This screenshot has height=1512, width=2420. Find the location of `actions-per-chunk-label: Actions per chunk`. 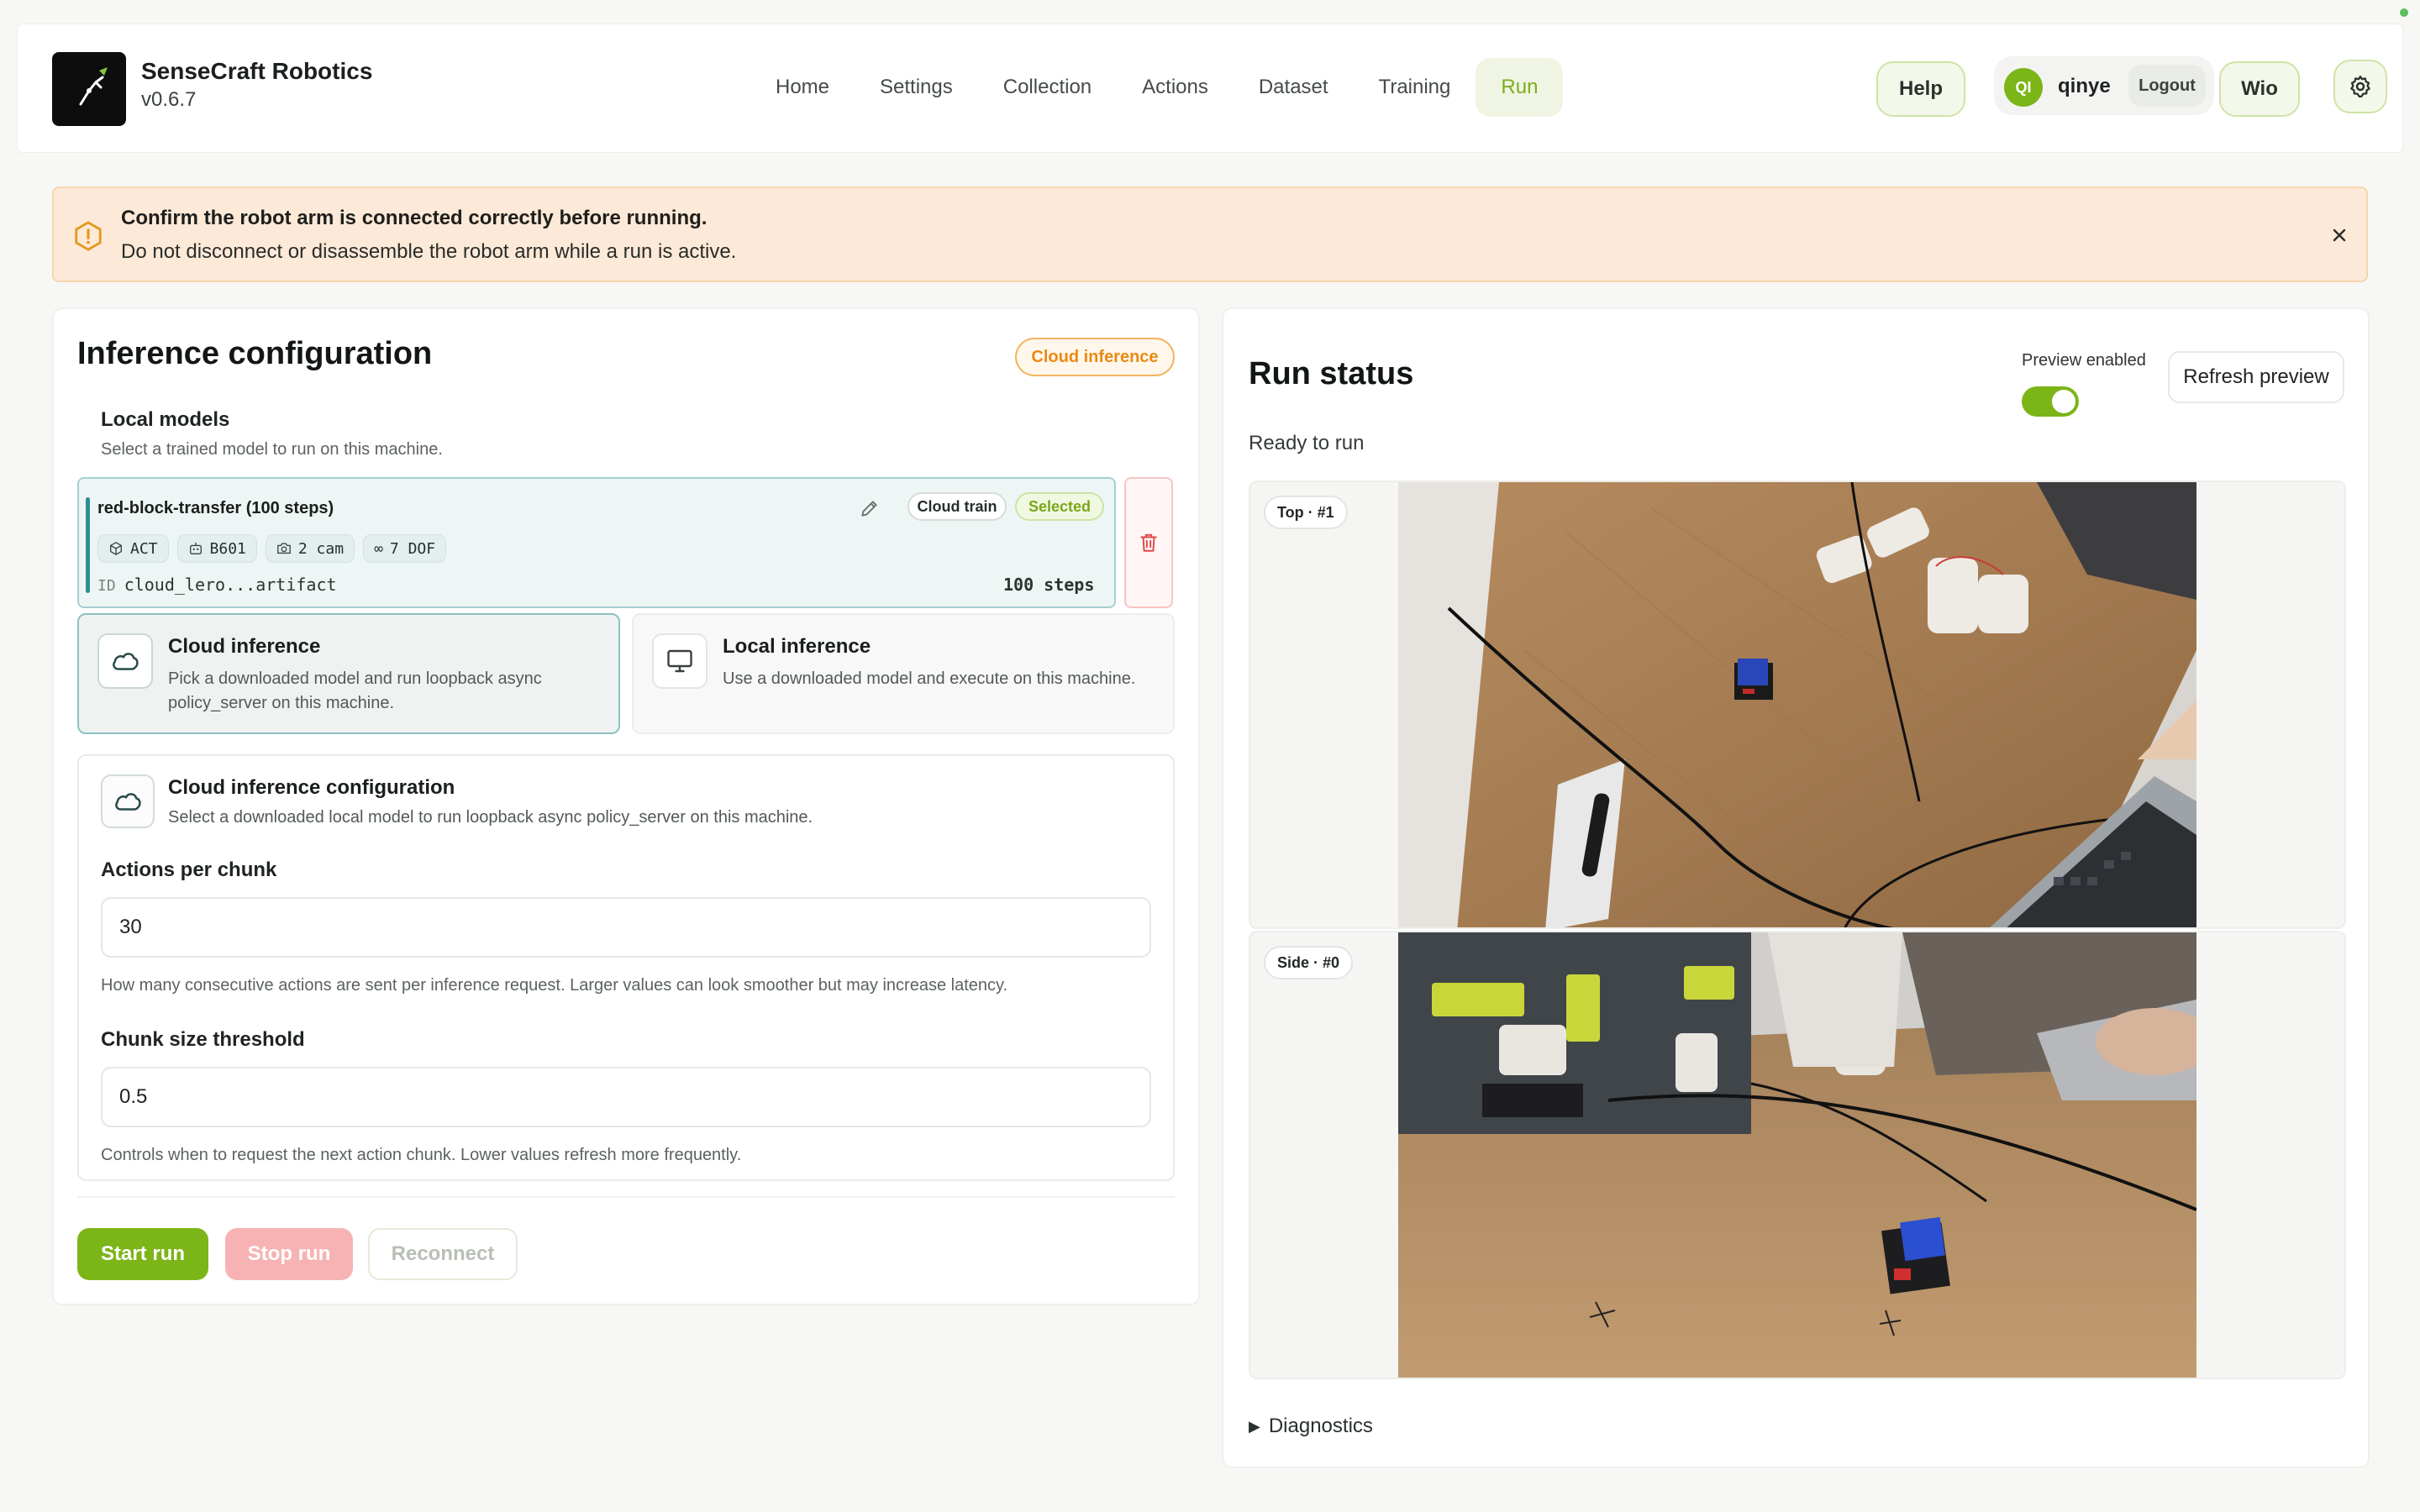

actions-per-chunk-label: Actions per chunk is located at coordinates (189, 869).